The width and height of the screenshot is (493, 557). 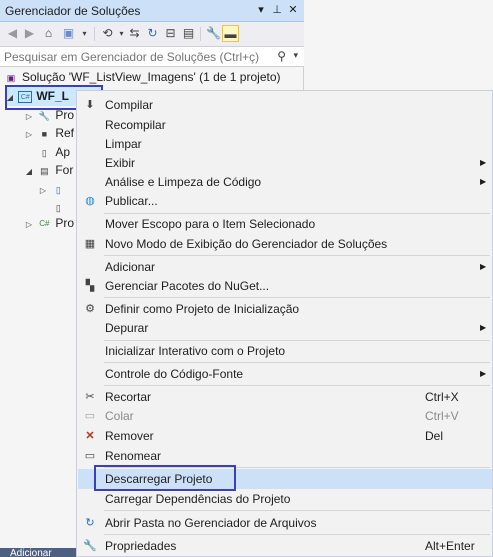 What do you see at coordinates (29, 33) in the screenshot?
I see `forward-icon: ▶` at bounding box center [29, 33].